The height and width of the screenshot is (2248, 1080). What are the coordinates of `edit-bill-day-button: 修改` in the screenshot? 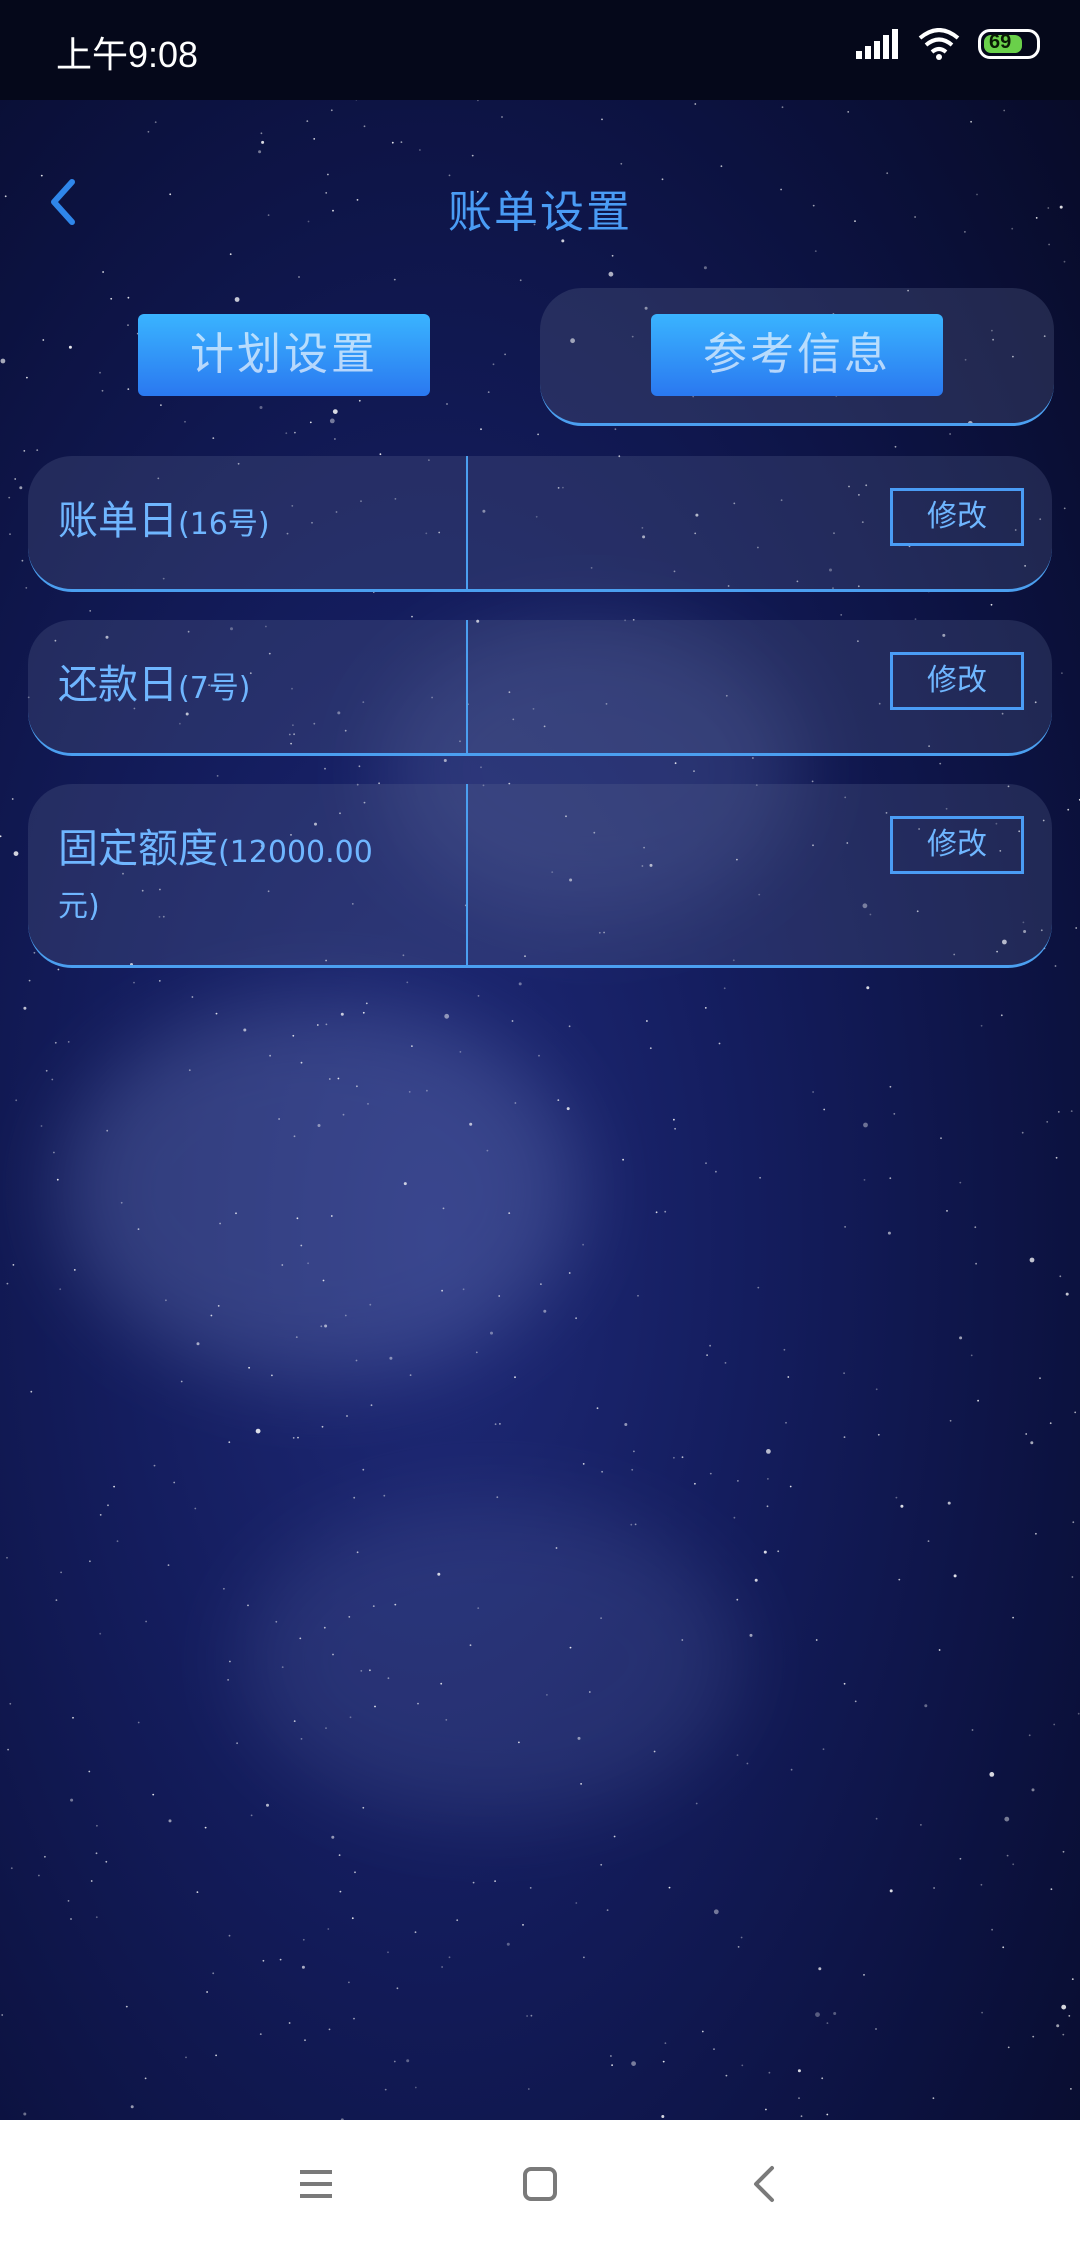 It's located at (957, 517).